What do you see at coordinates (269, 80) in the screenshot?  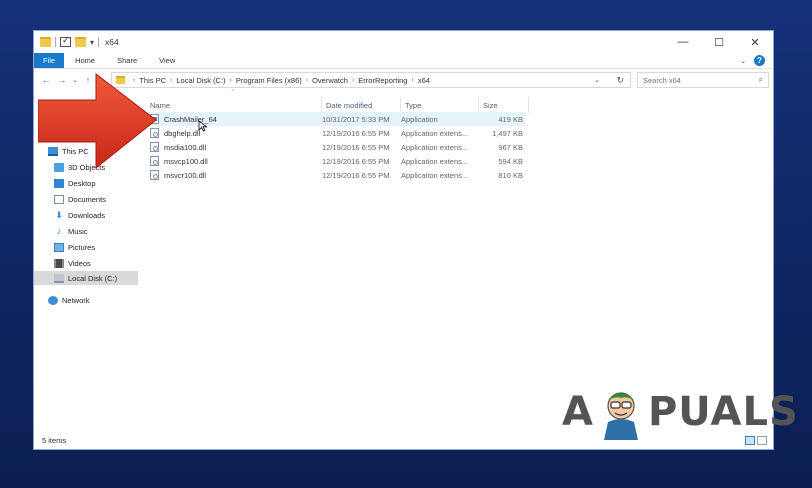 I see `crumb-program-files: Program Files (x86)` at bounding box center [269, 80].